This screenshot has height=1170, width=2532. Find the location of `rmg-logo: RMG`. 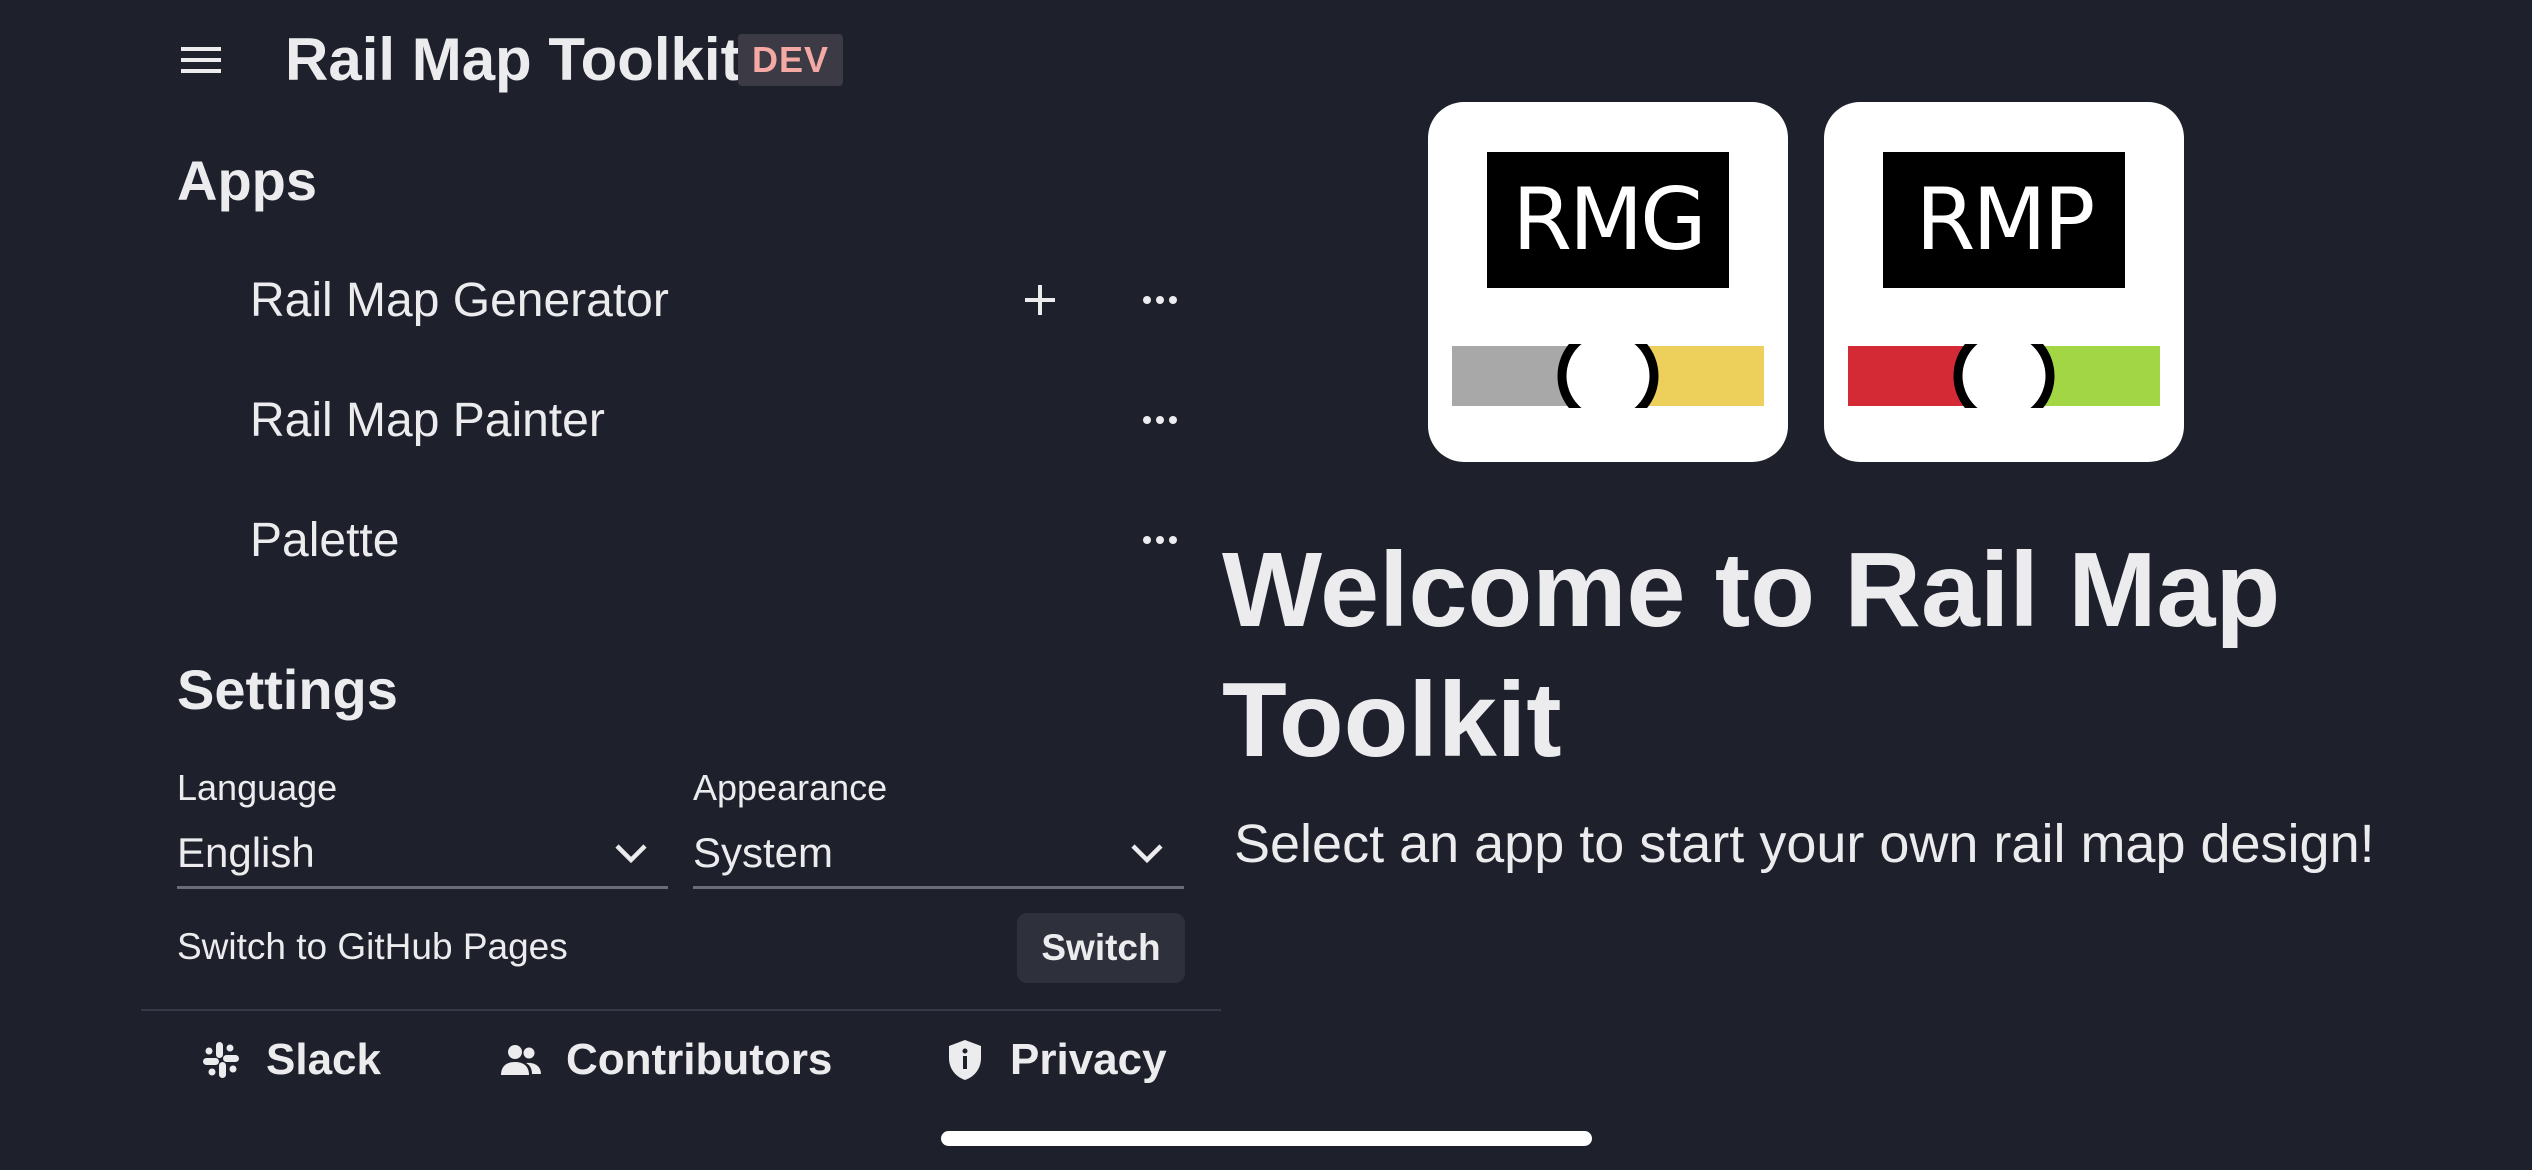

rmg-logo: RMG is located at coordinates (1608, 220).